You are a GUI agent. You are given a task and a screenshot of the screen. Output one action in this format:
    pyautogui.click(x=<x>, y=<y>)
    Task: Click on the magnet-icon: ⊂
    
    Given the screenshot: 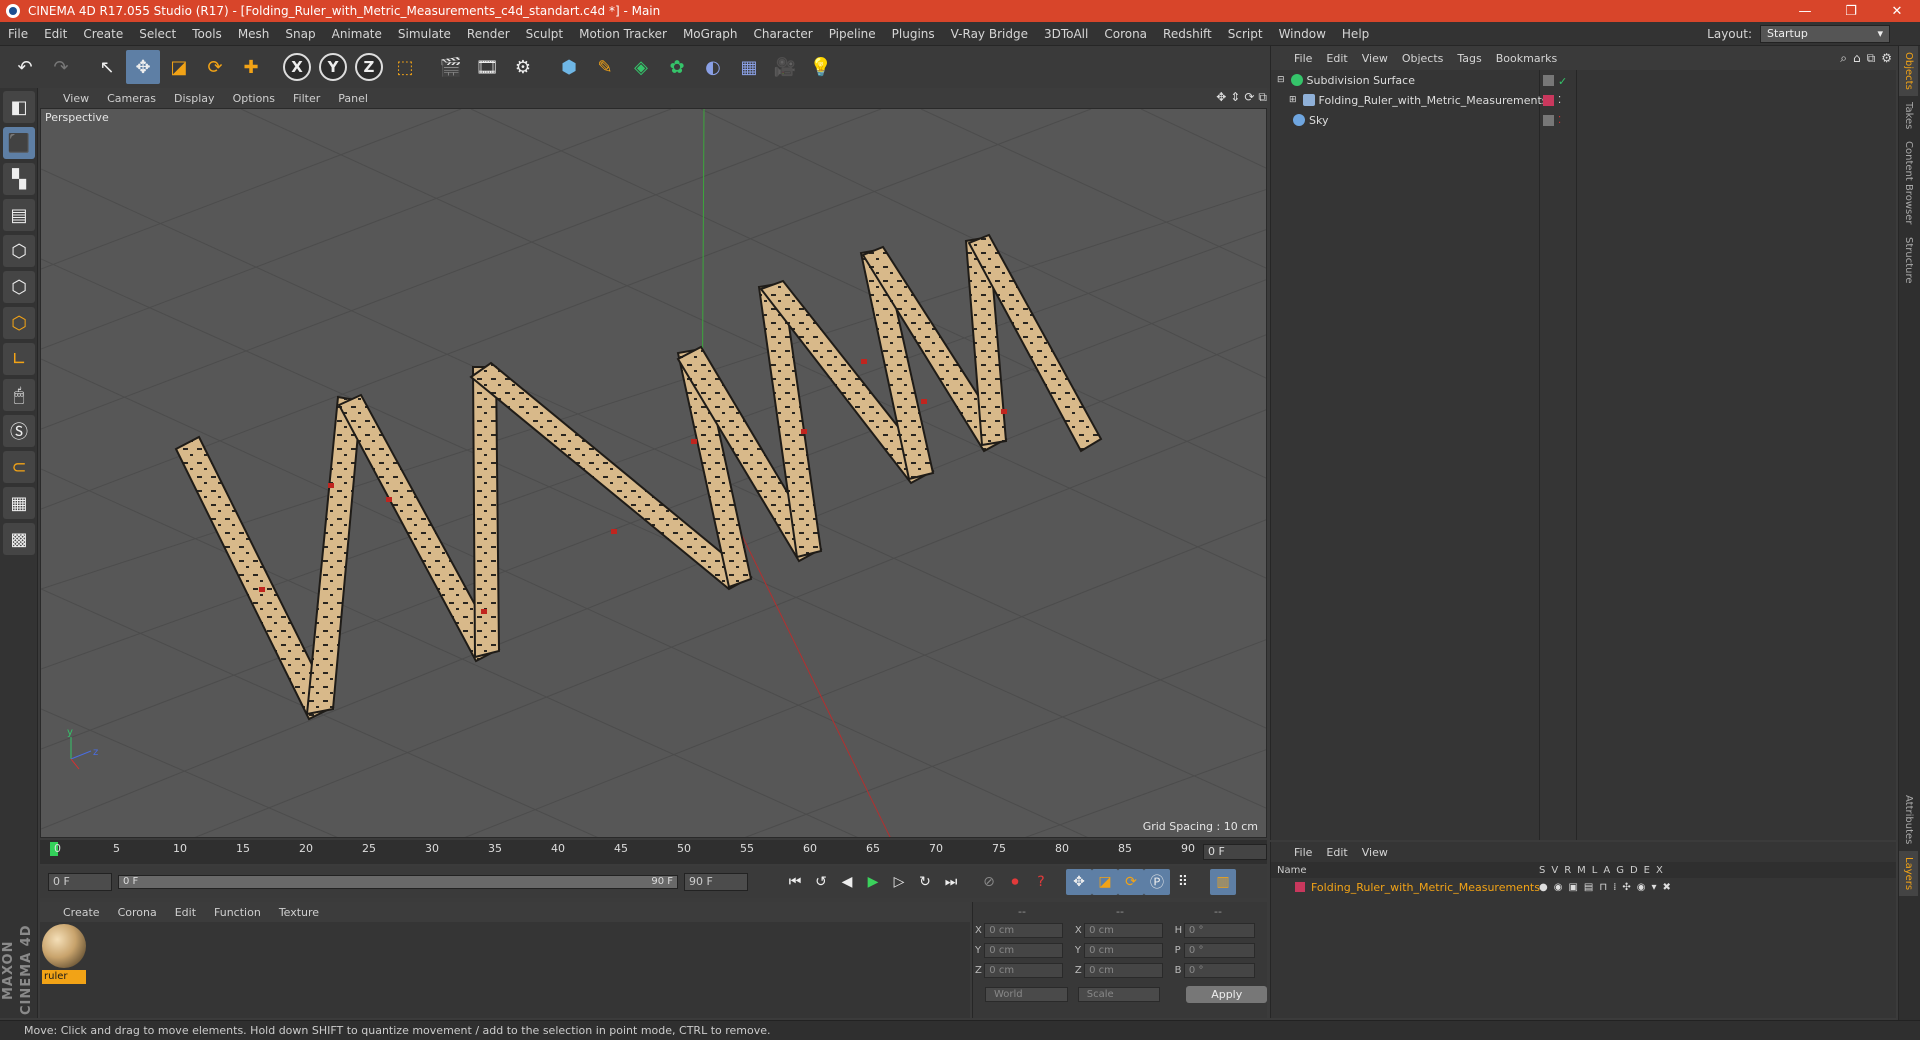 What is the action you would take?
    pyautogui.click(x=19, y=467)
    